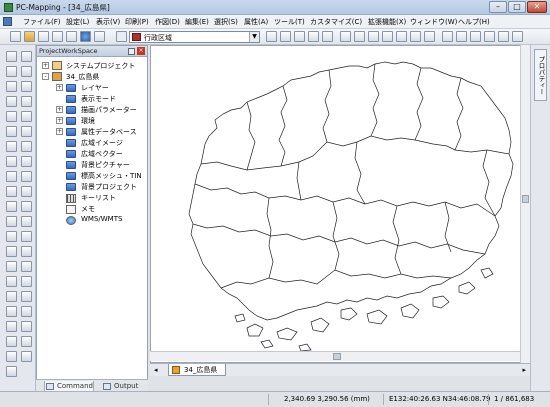  Describe the element at coordinates (197, 22) in the screenshot. I see `menu-edit: 編集(E)` at that location.